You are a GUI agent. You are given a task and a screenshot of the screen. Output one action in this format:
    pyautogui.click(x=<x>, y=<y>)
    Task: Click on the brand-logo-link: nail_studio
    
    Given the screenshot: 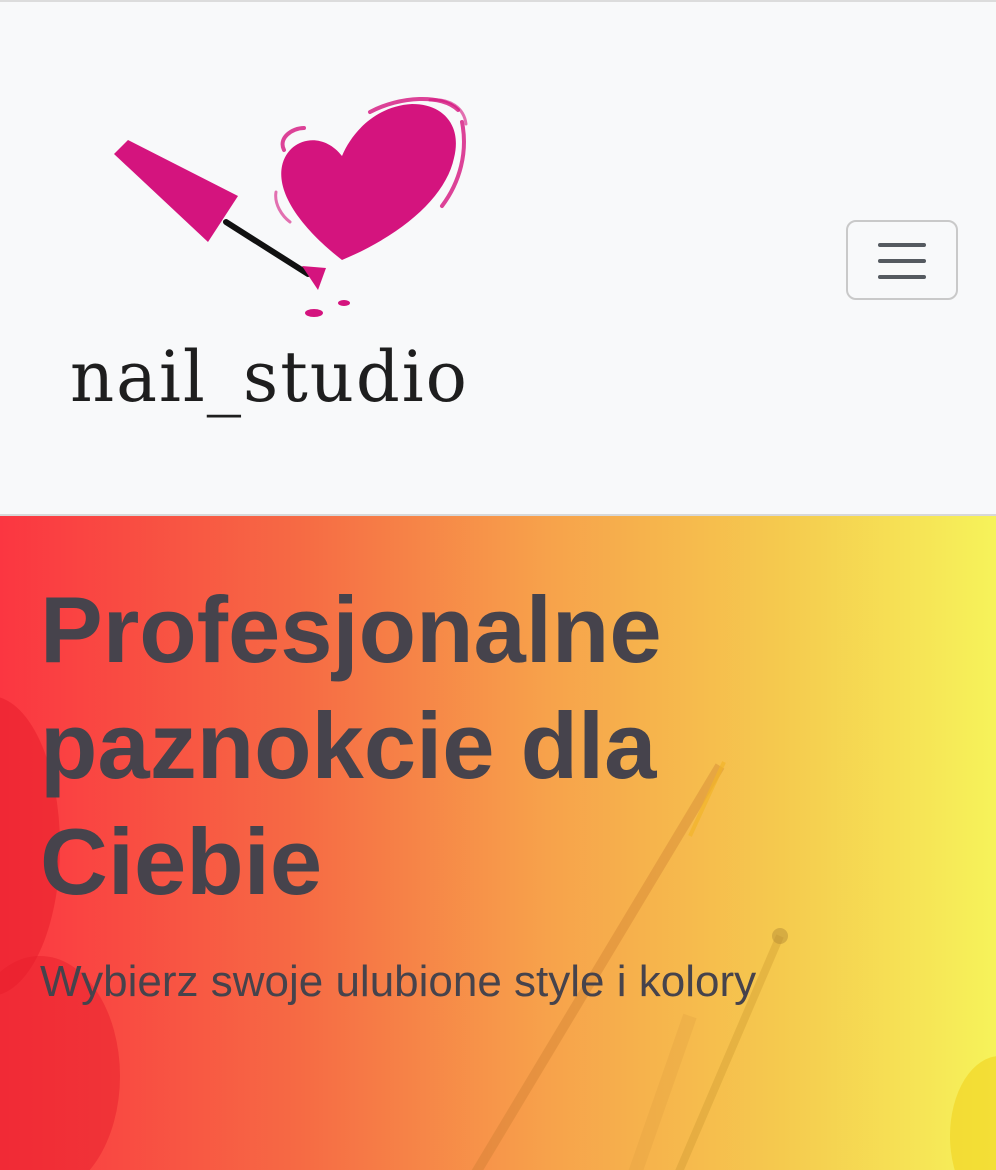 What is the action you would take?
    pyautogui.click(x=300, y=262)
    